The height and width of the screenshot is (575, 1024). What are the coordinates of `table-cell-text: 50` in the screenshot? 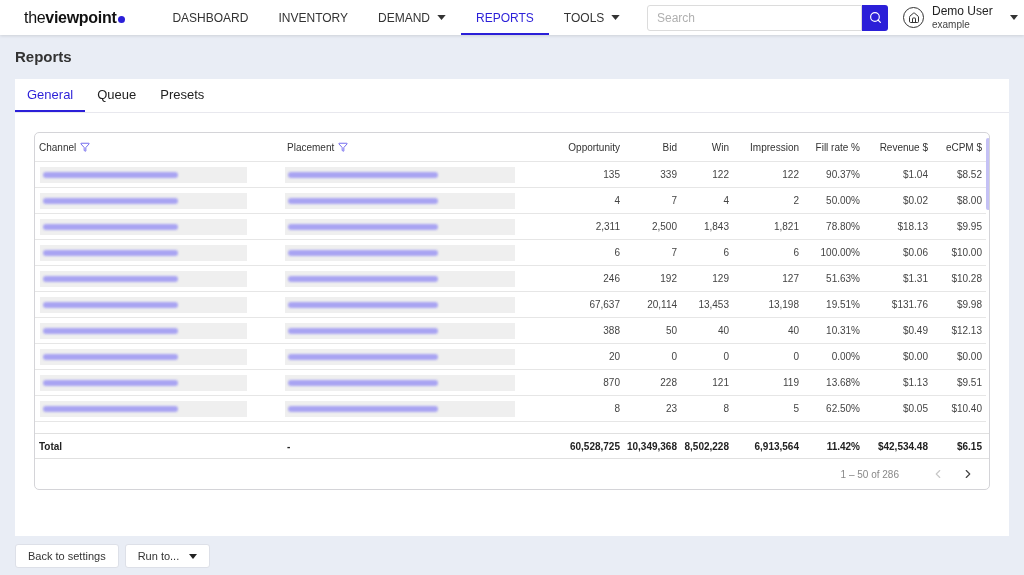 It's located at (671, 331).